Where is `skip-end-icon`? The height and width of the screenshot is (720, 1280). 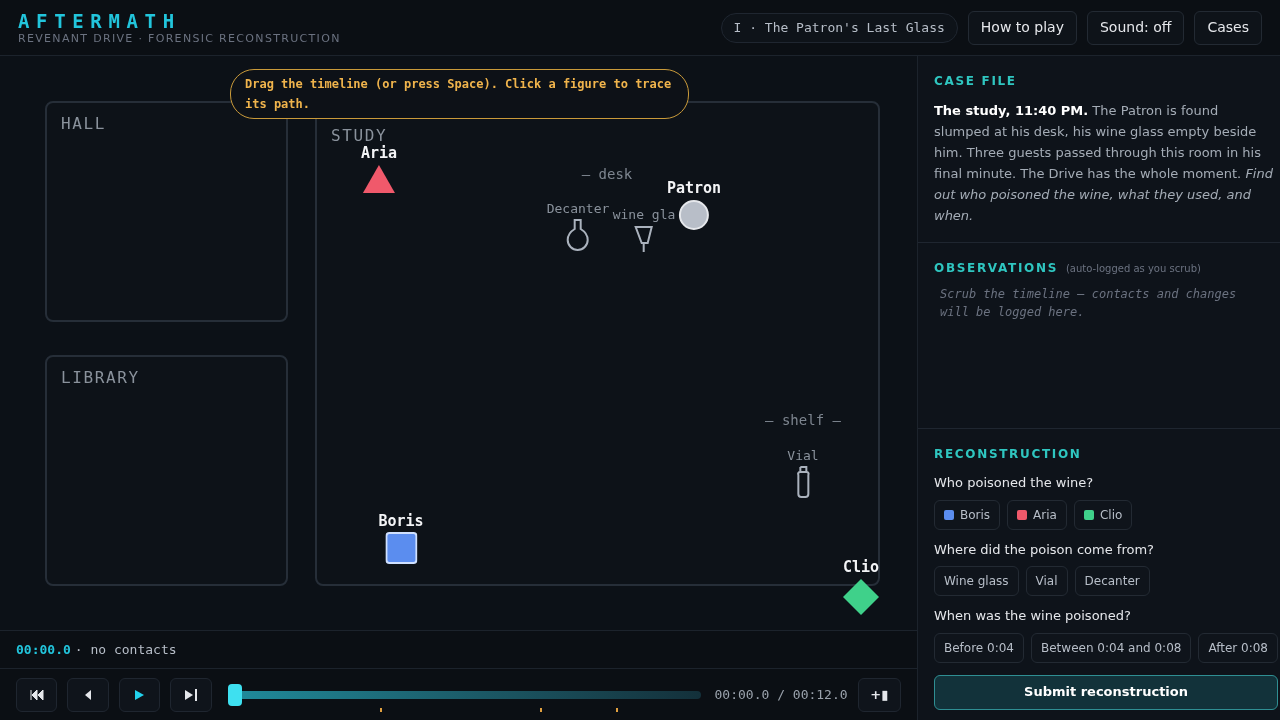
skip-end-icon is located at coordinates (190, 694).